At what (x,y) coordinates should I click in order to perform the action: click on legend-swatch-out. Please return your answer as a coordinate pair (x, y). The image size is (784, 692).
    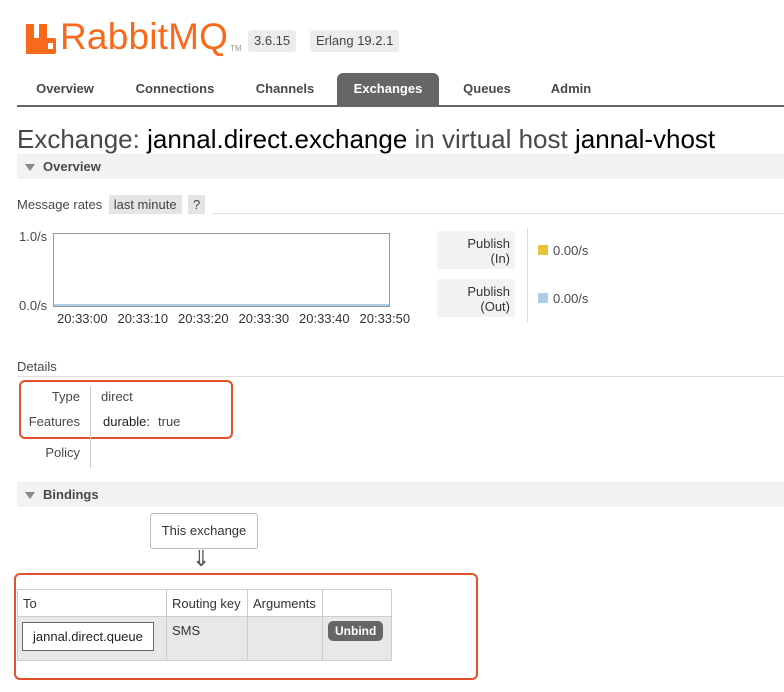
    Looking at the image, I should click on (543, 298).